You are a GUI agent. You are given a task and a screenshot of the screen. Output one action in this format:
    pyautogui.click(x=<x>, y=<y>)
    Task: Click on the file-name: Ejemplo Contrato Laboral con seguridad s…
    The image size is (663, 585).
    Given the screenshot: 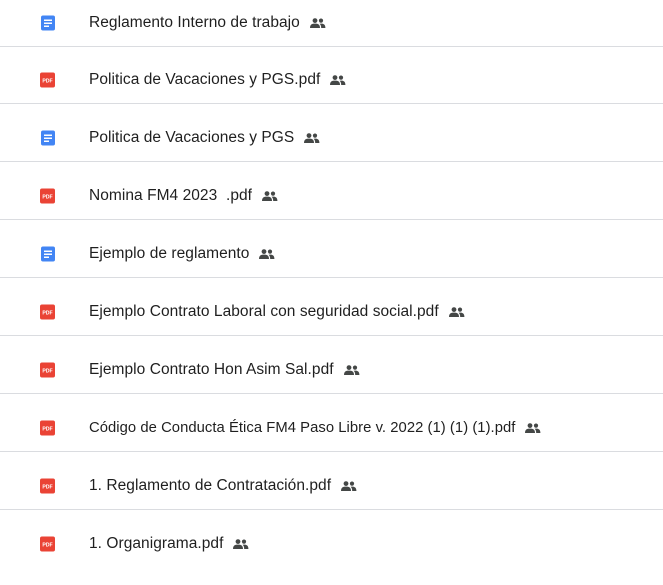 What is the action you would take?
    pyautogui.click(x=264, y=311)
    